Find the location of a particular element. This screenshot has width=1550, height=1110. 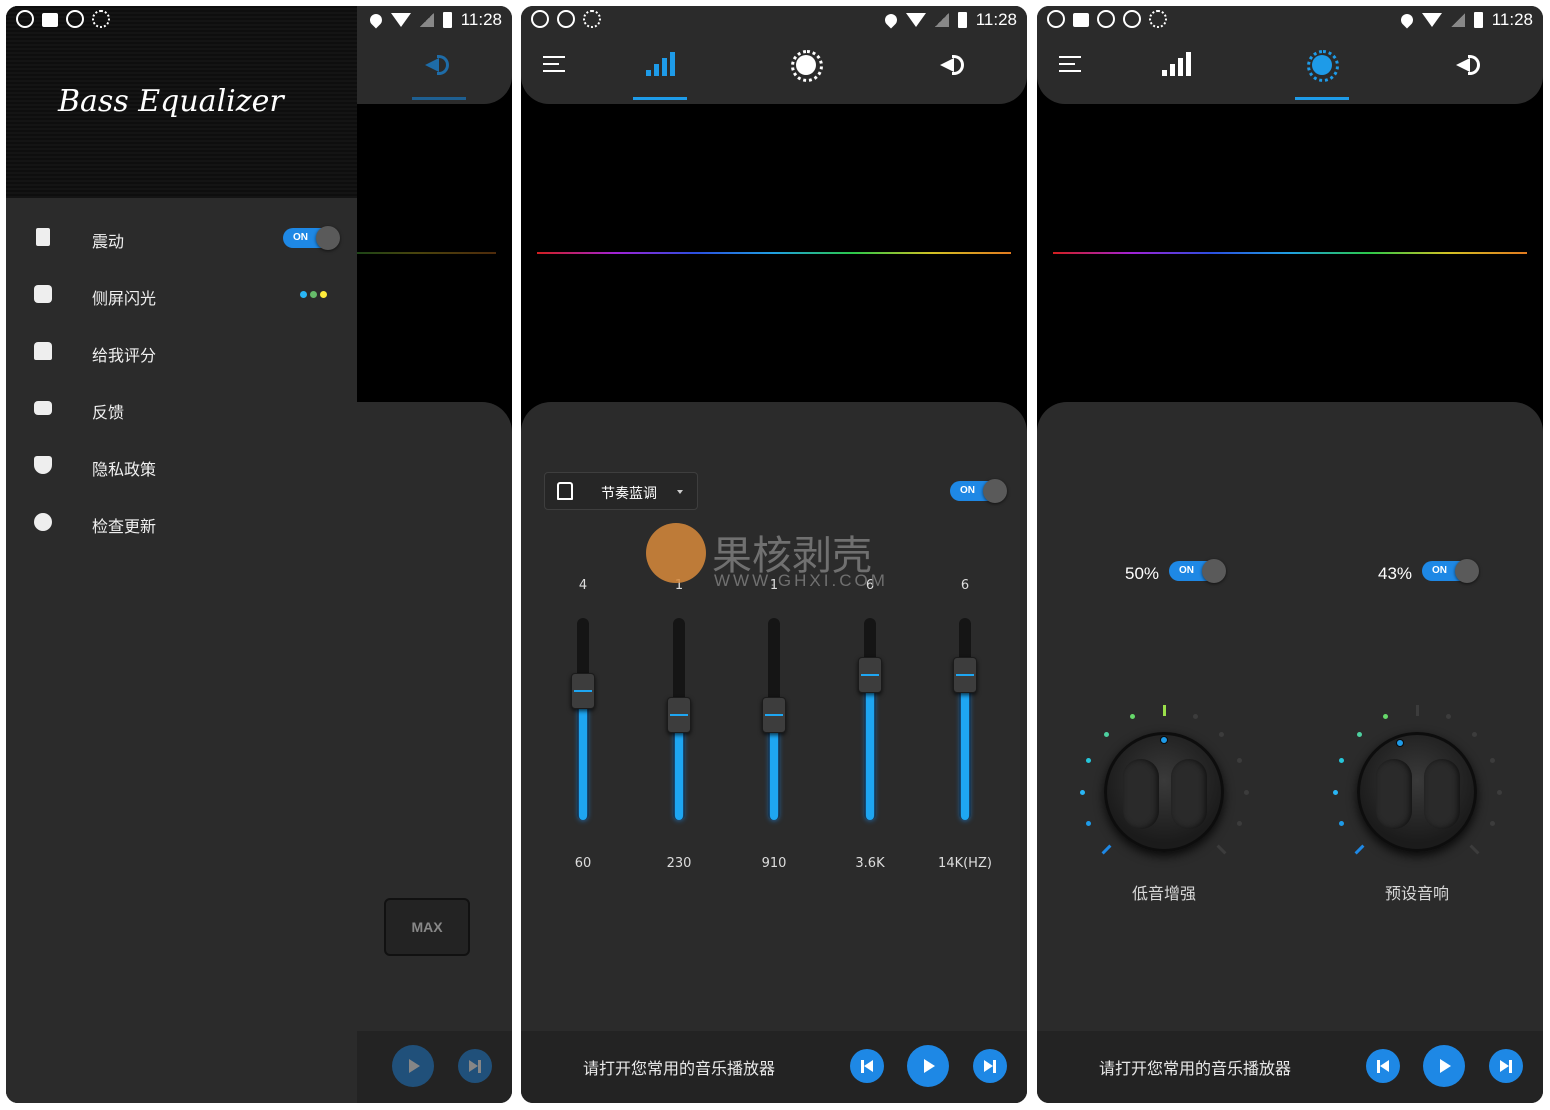

eq-band: 1 910 is located at coordinates (774, 728).